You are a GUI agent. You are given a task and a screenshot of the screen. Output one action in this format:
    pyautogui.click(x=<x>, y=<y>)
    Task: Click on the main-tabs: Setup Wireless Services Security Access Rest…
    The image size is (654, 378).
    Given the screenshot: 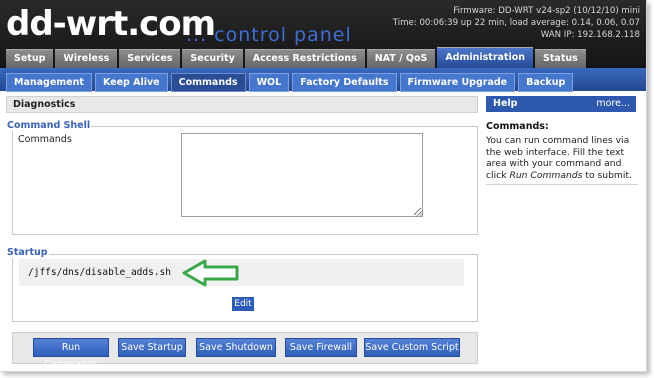 What is the action you would take?
    pyautogui.click(x=297, y=57)
    